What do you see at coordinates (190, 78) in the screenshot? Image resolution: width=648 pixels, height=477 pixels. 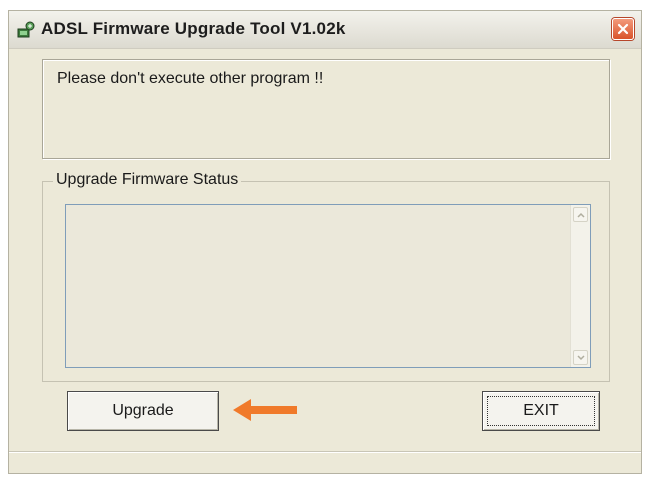 I see `warning-message: Please don't execute other program !!` at bounding box center [190, 78].